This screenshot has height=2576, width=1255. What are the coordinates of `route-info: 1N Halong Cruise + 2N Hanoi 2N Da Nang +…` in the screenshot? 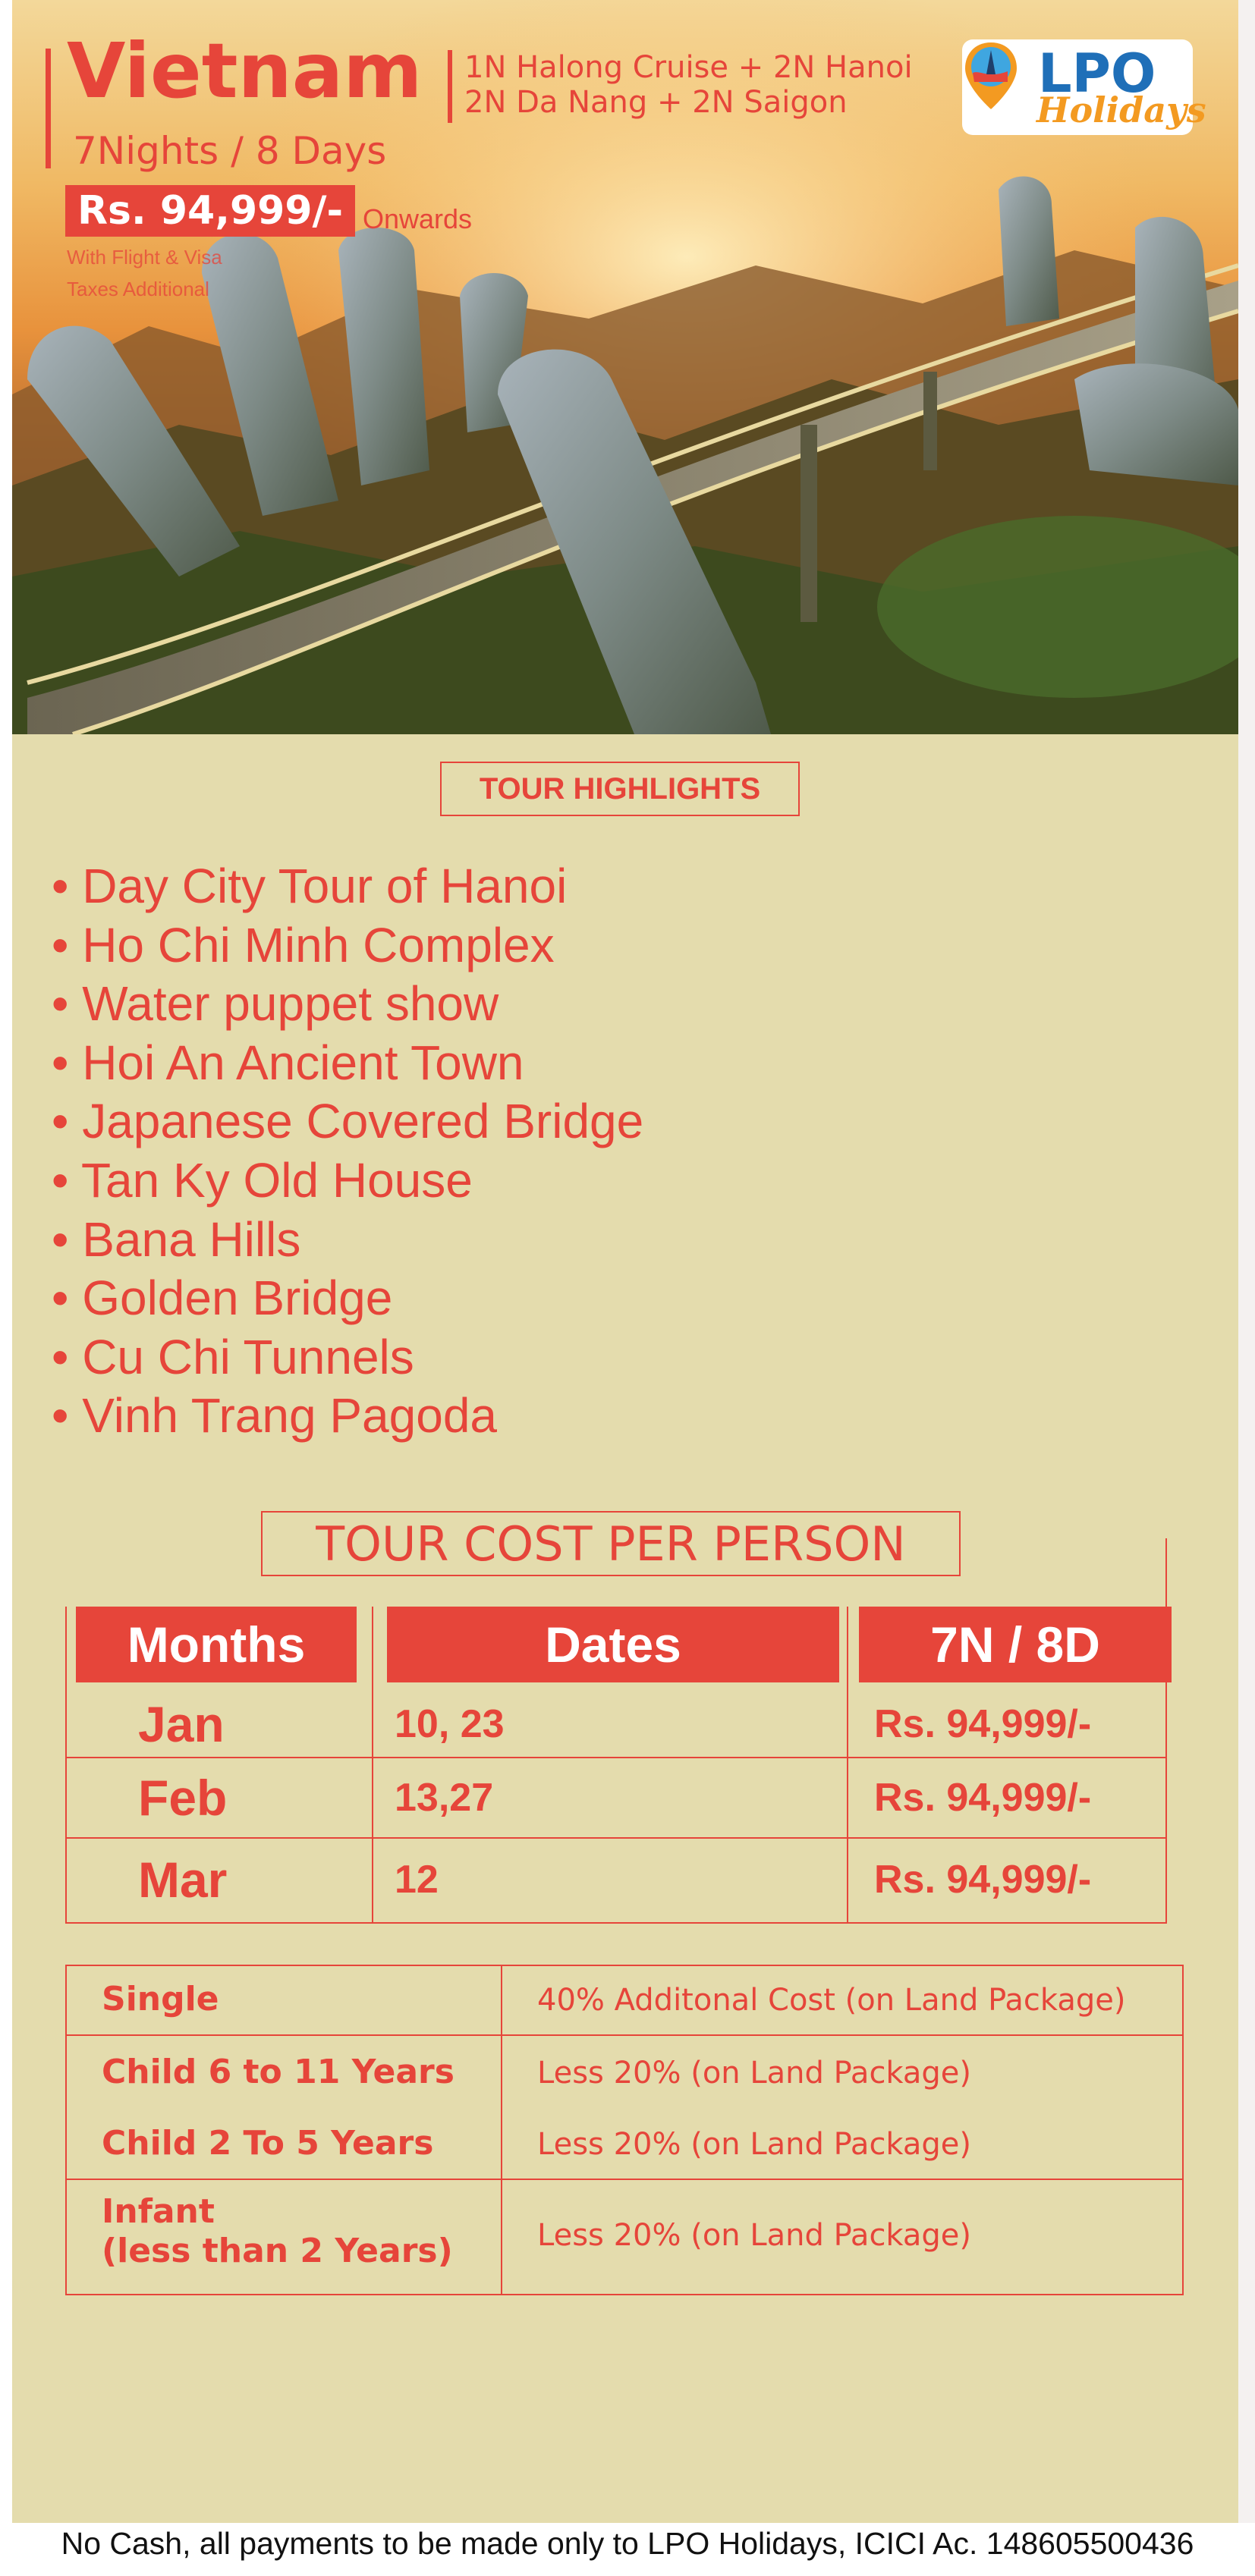 It's located at (688, 85).